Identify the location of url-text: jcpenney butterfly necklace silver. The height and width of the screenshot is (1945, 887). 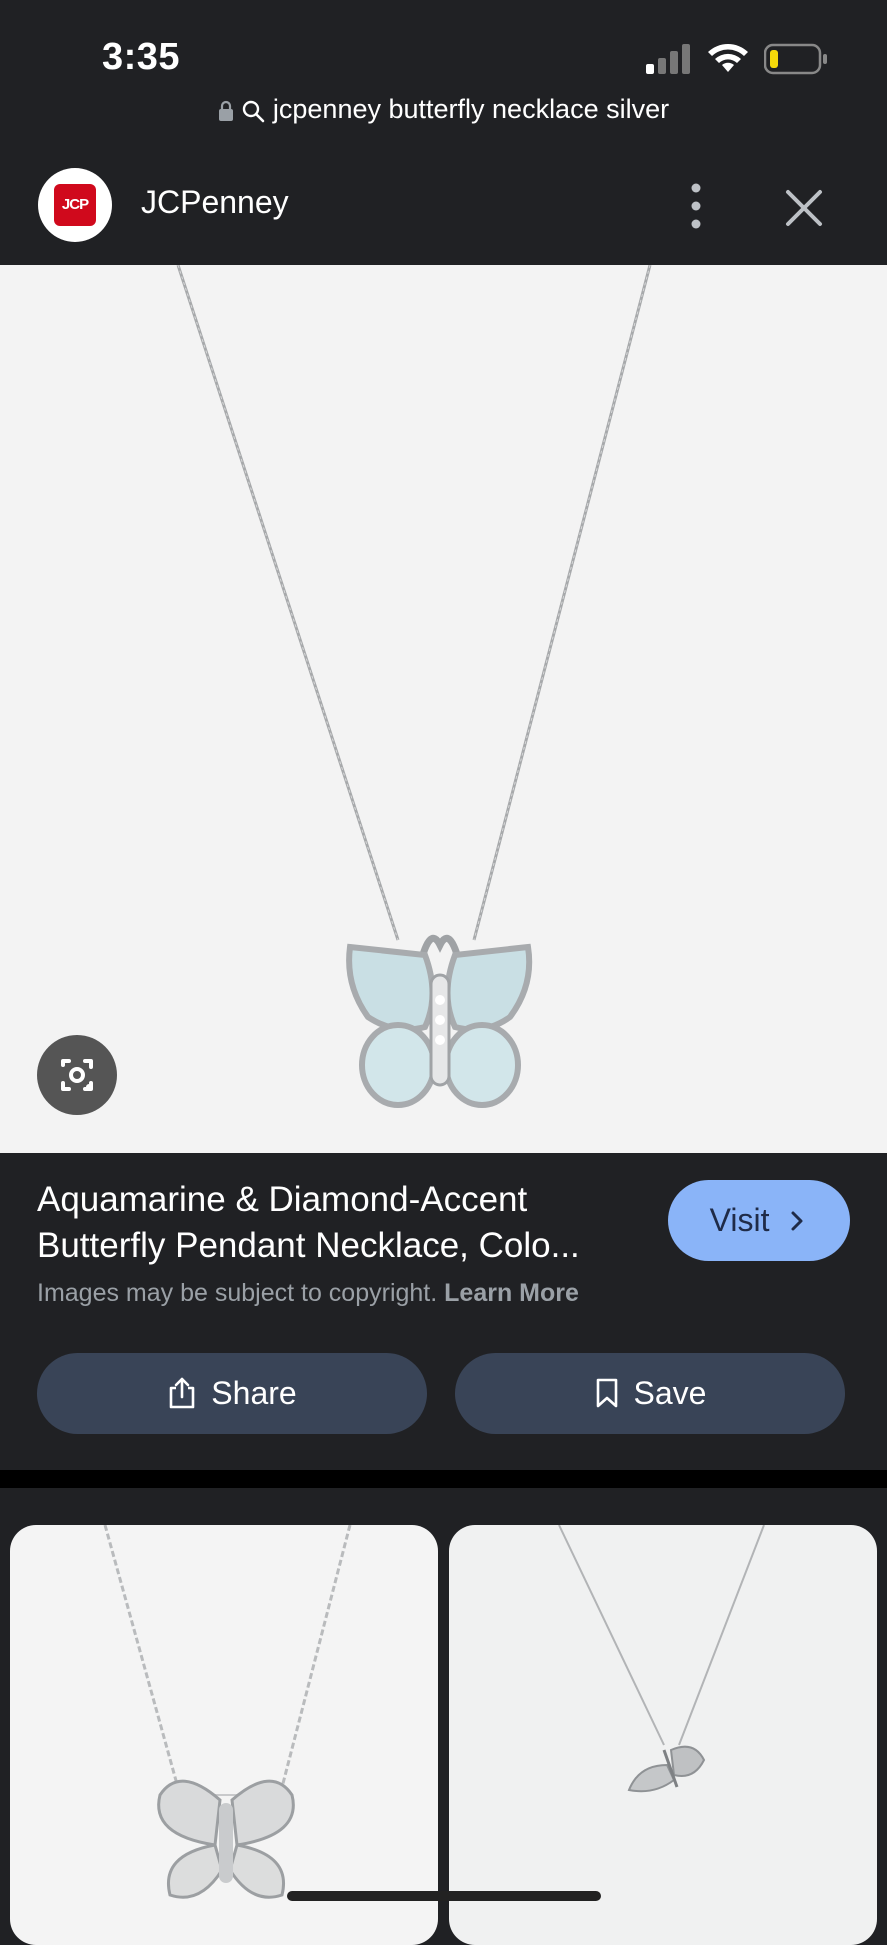
(471, 109).